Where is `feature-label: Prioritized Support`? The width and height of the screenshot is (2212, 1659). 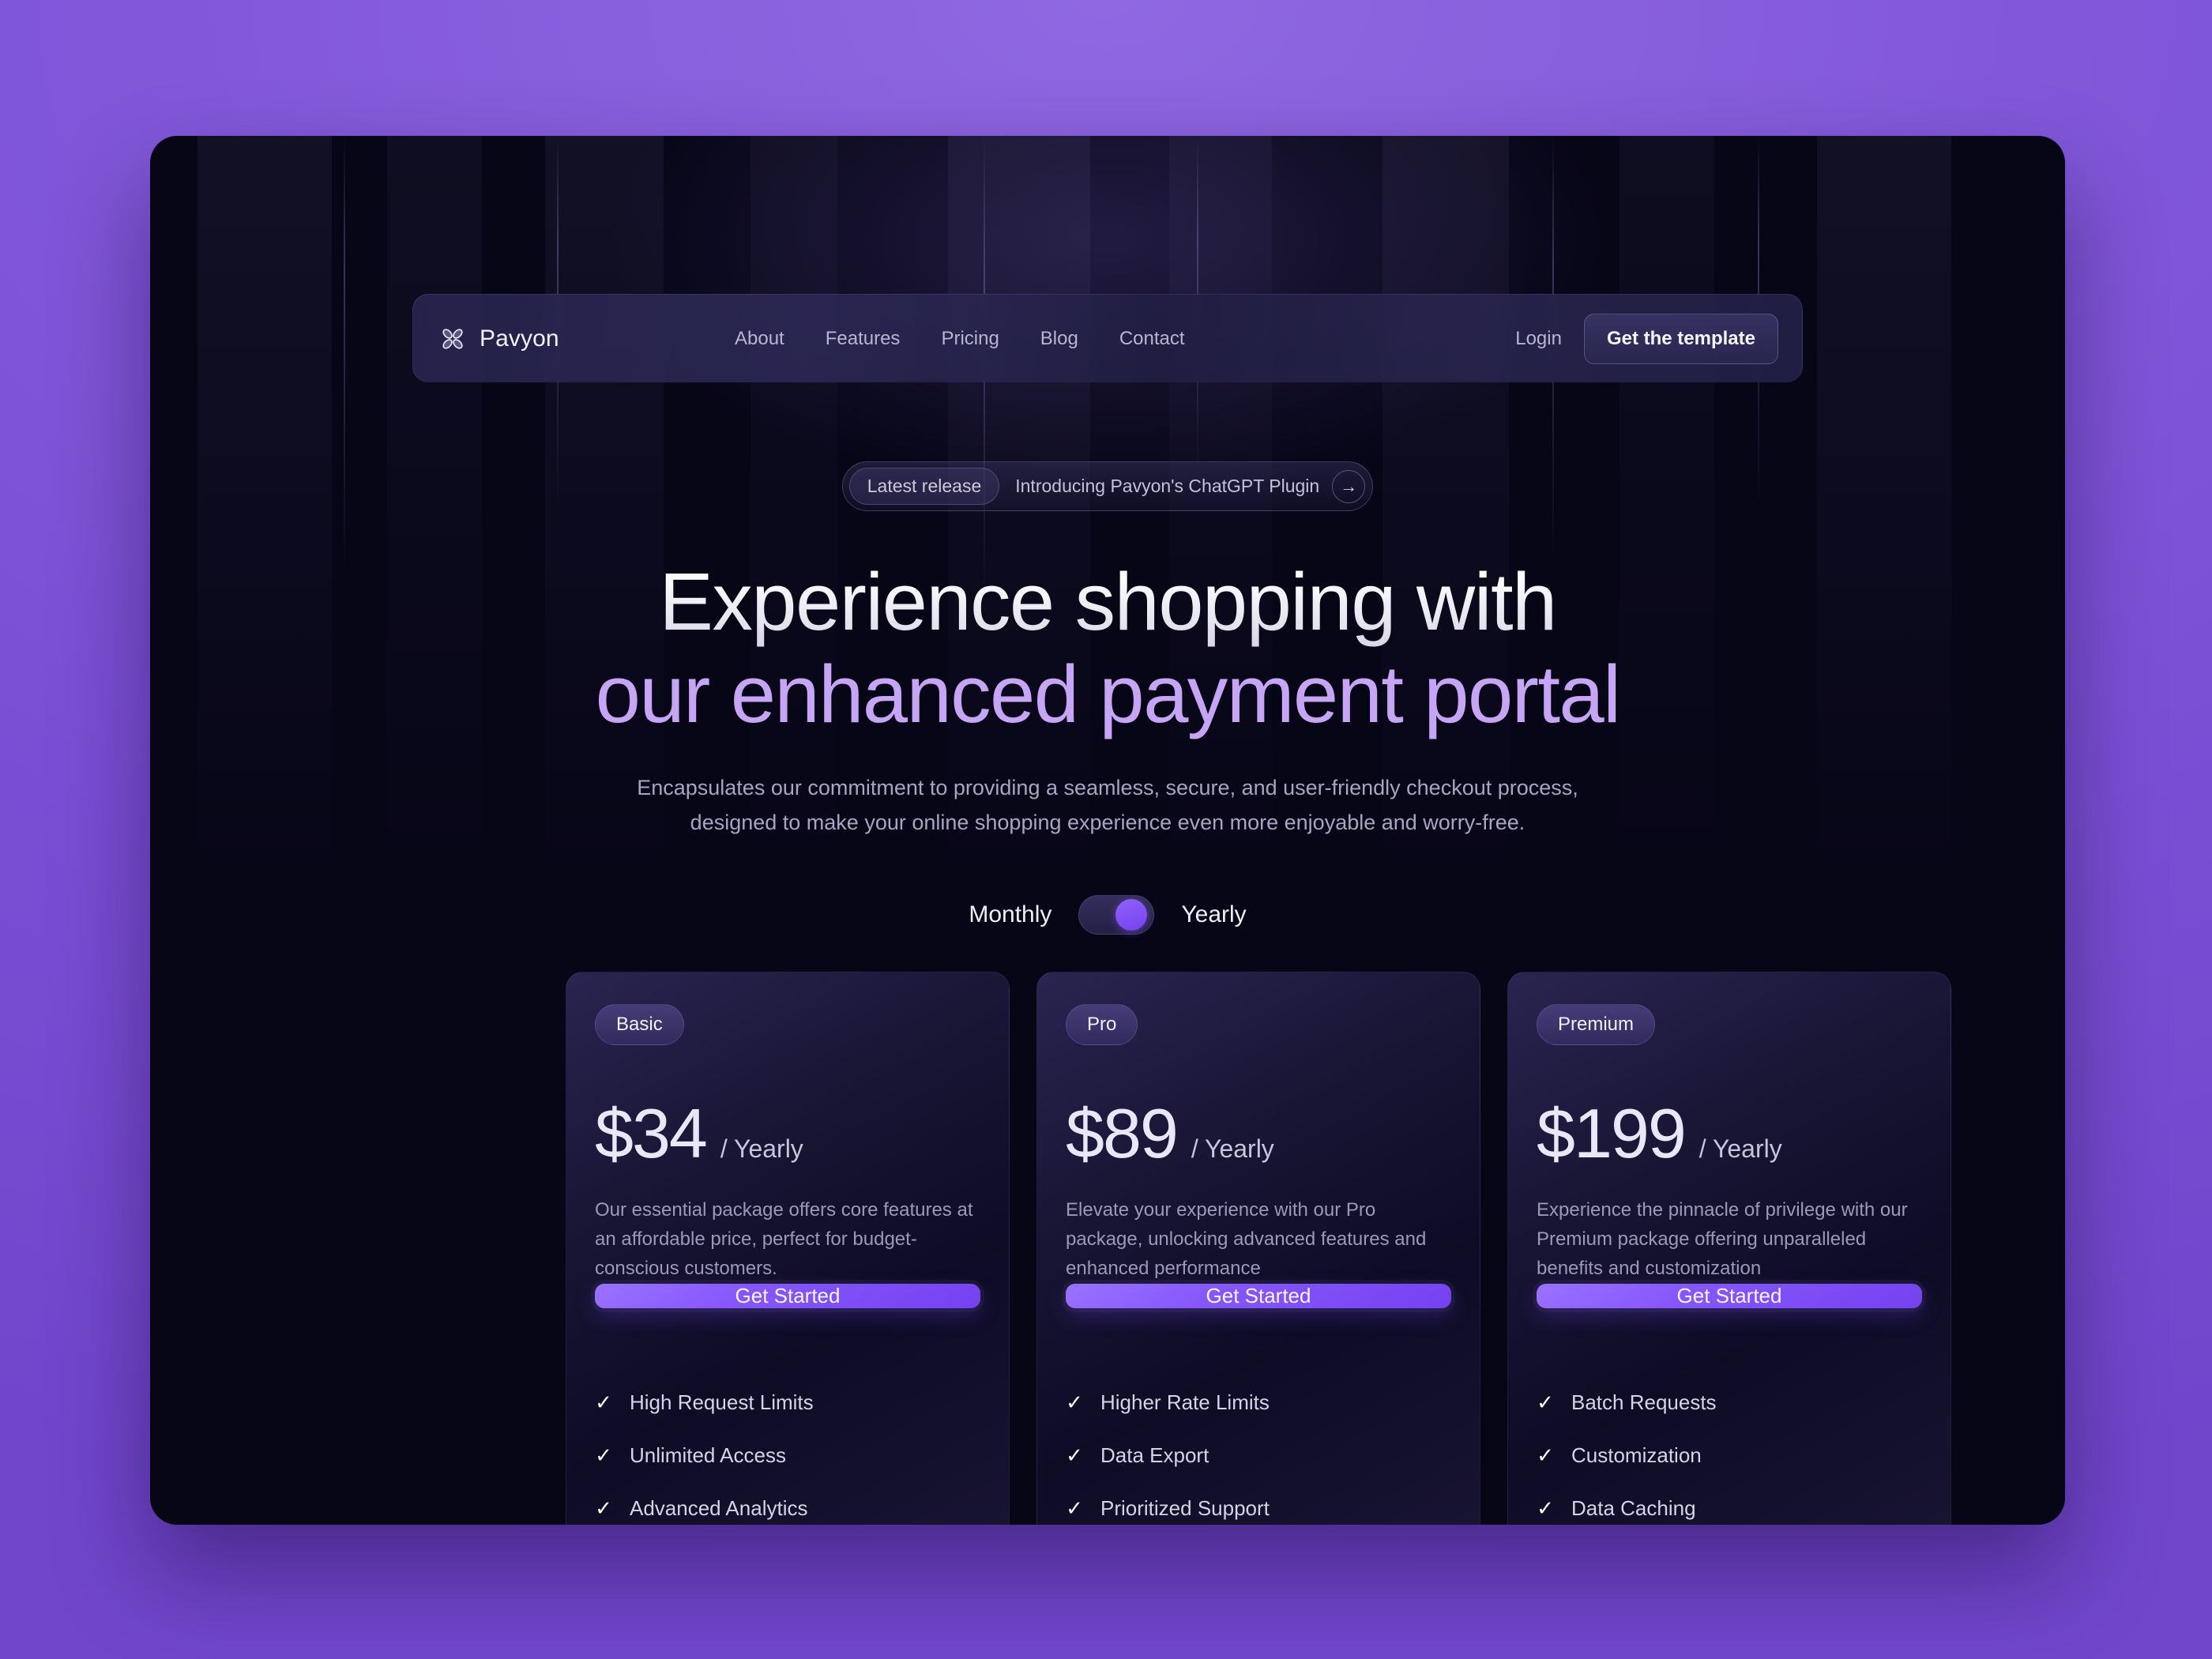 feature-label: Prioritized Support is located at coordinates (1185, 1507).